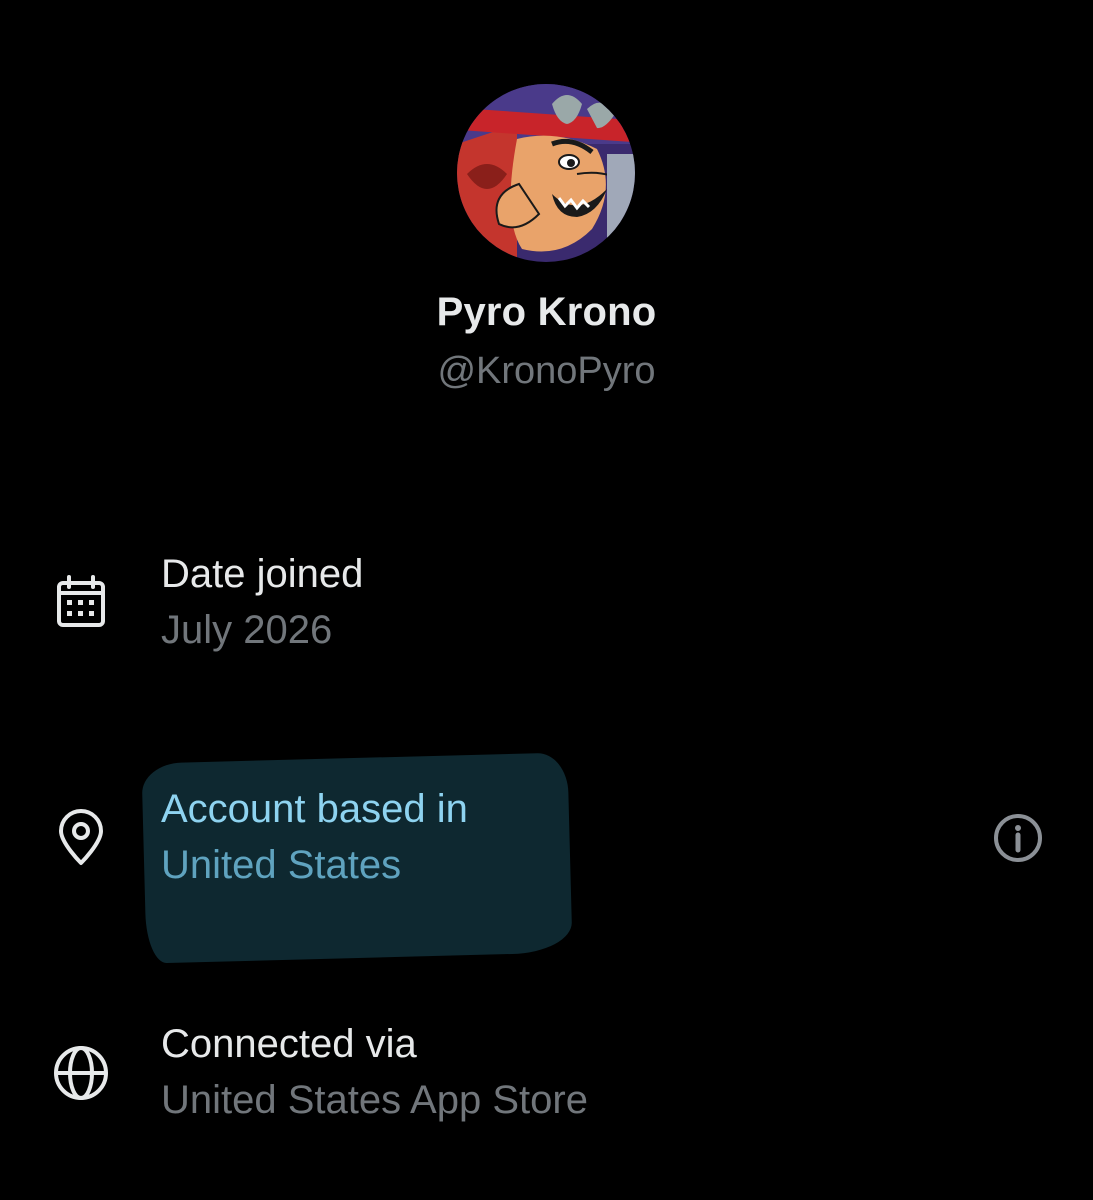  What do you see at coordinates (81, 1073) in the screenshot?
I see `globe-icon` at bounding box center [81, 1073].